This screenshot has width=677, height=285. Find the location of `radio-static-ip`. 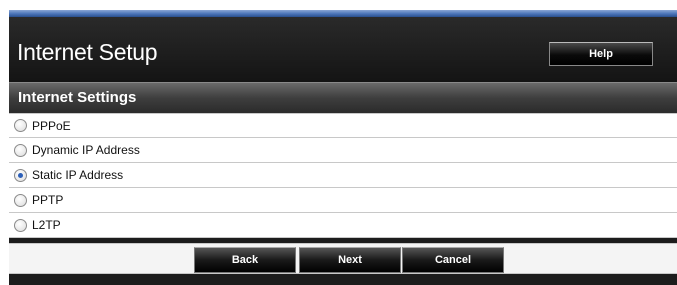

radio-static-ip is located at coordinates (20, 175).